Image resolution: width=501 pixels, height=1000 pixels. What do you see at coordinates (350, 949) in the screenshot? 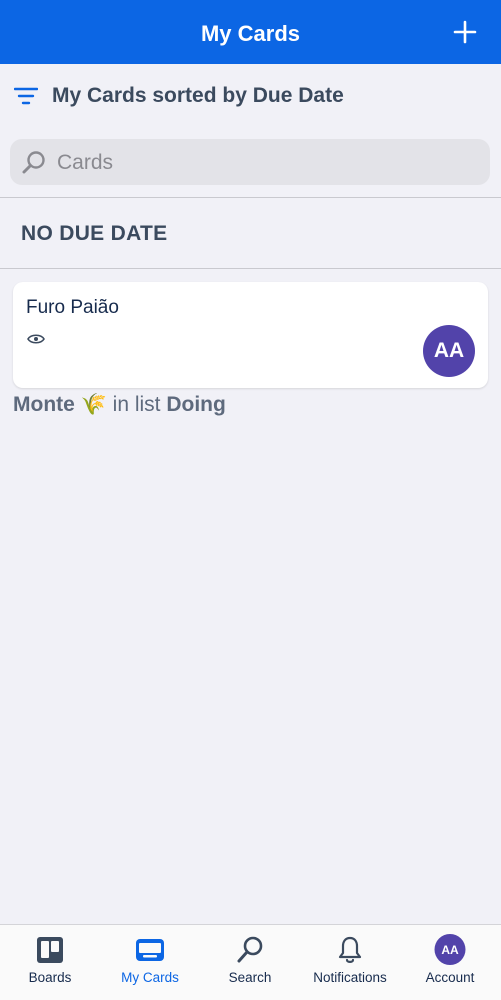
I see `bell-icon` at bounding box center [350, 949].